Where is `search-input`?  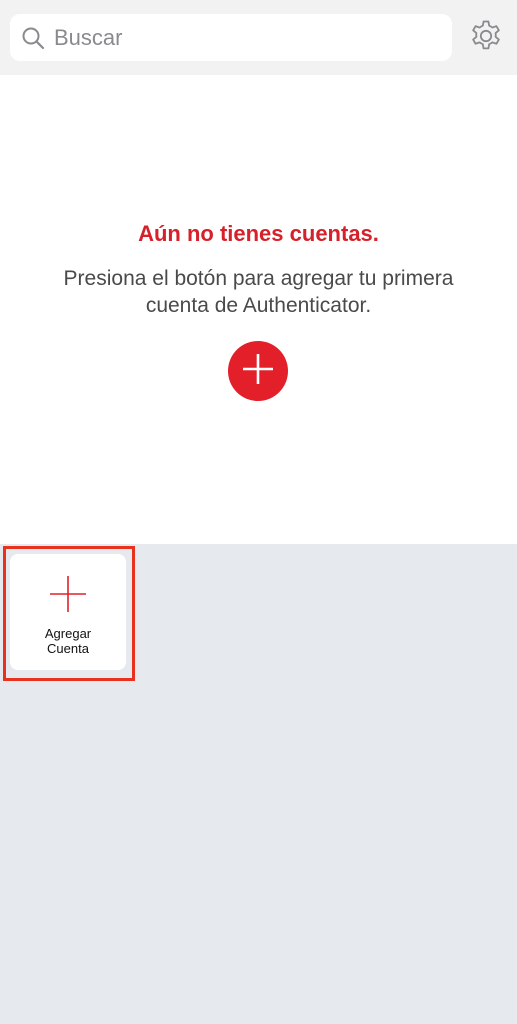 search-input is located at coordinates (234, 37).